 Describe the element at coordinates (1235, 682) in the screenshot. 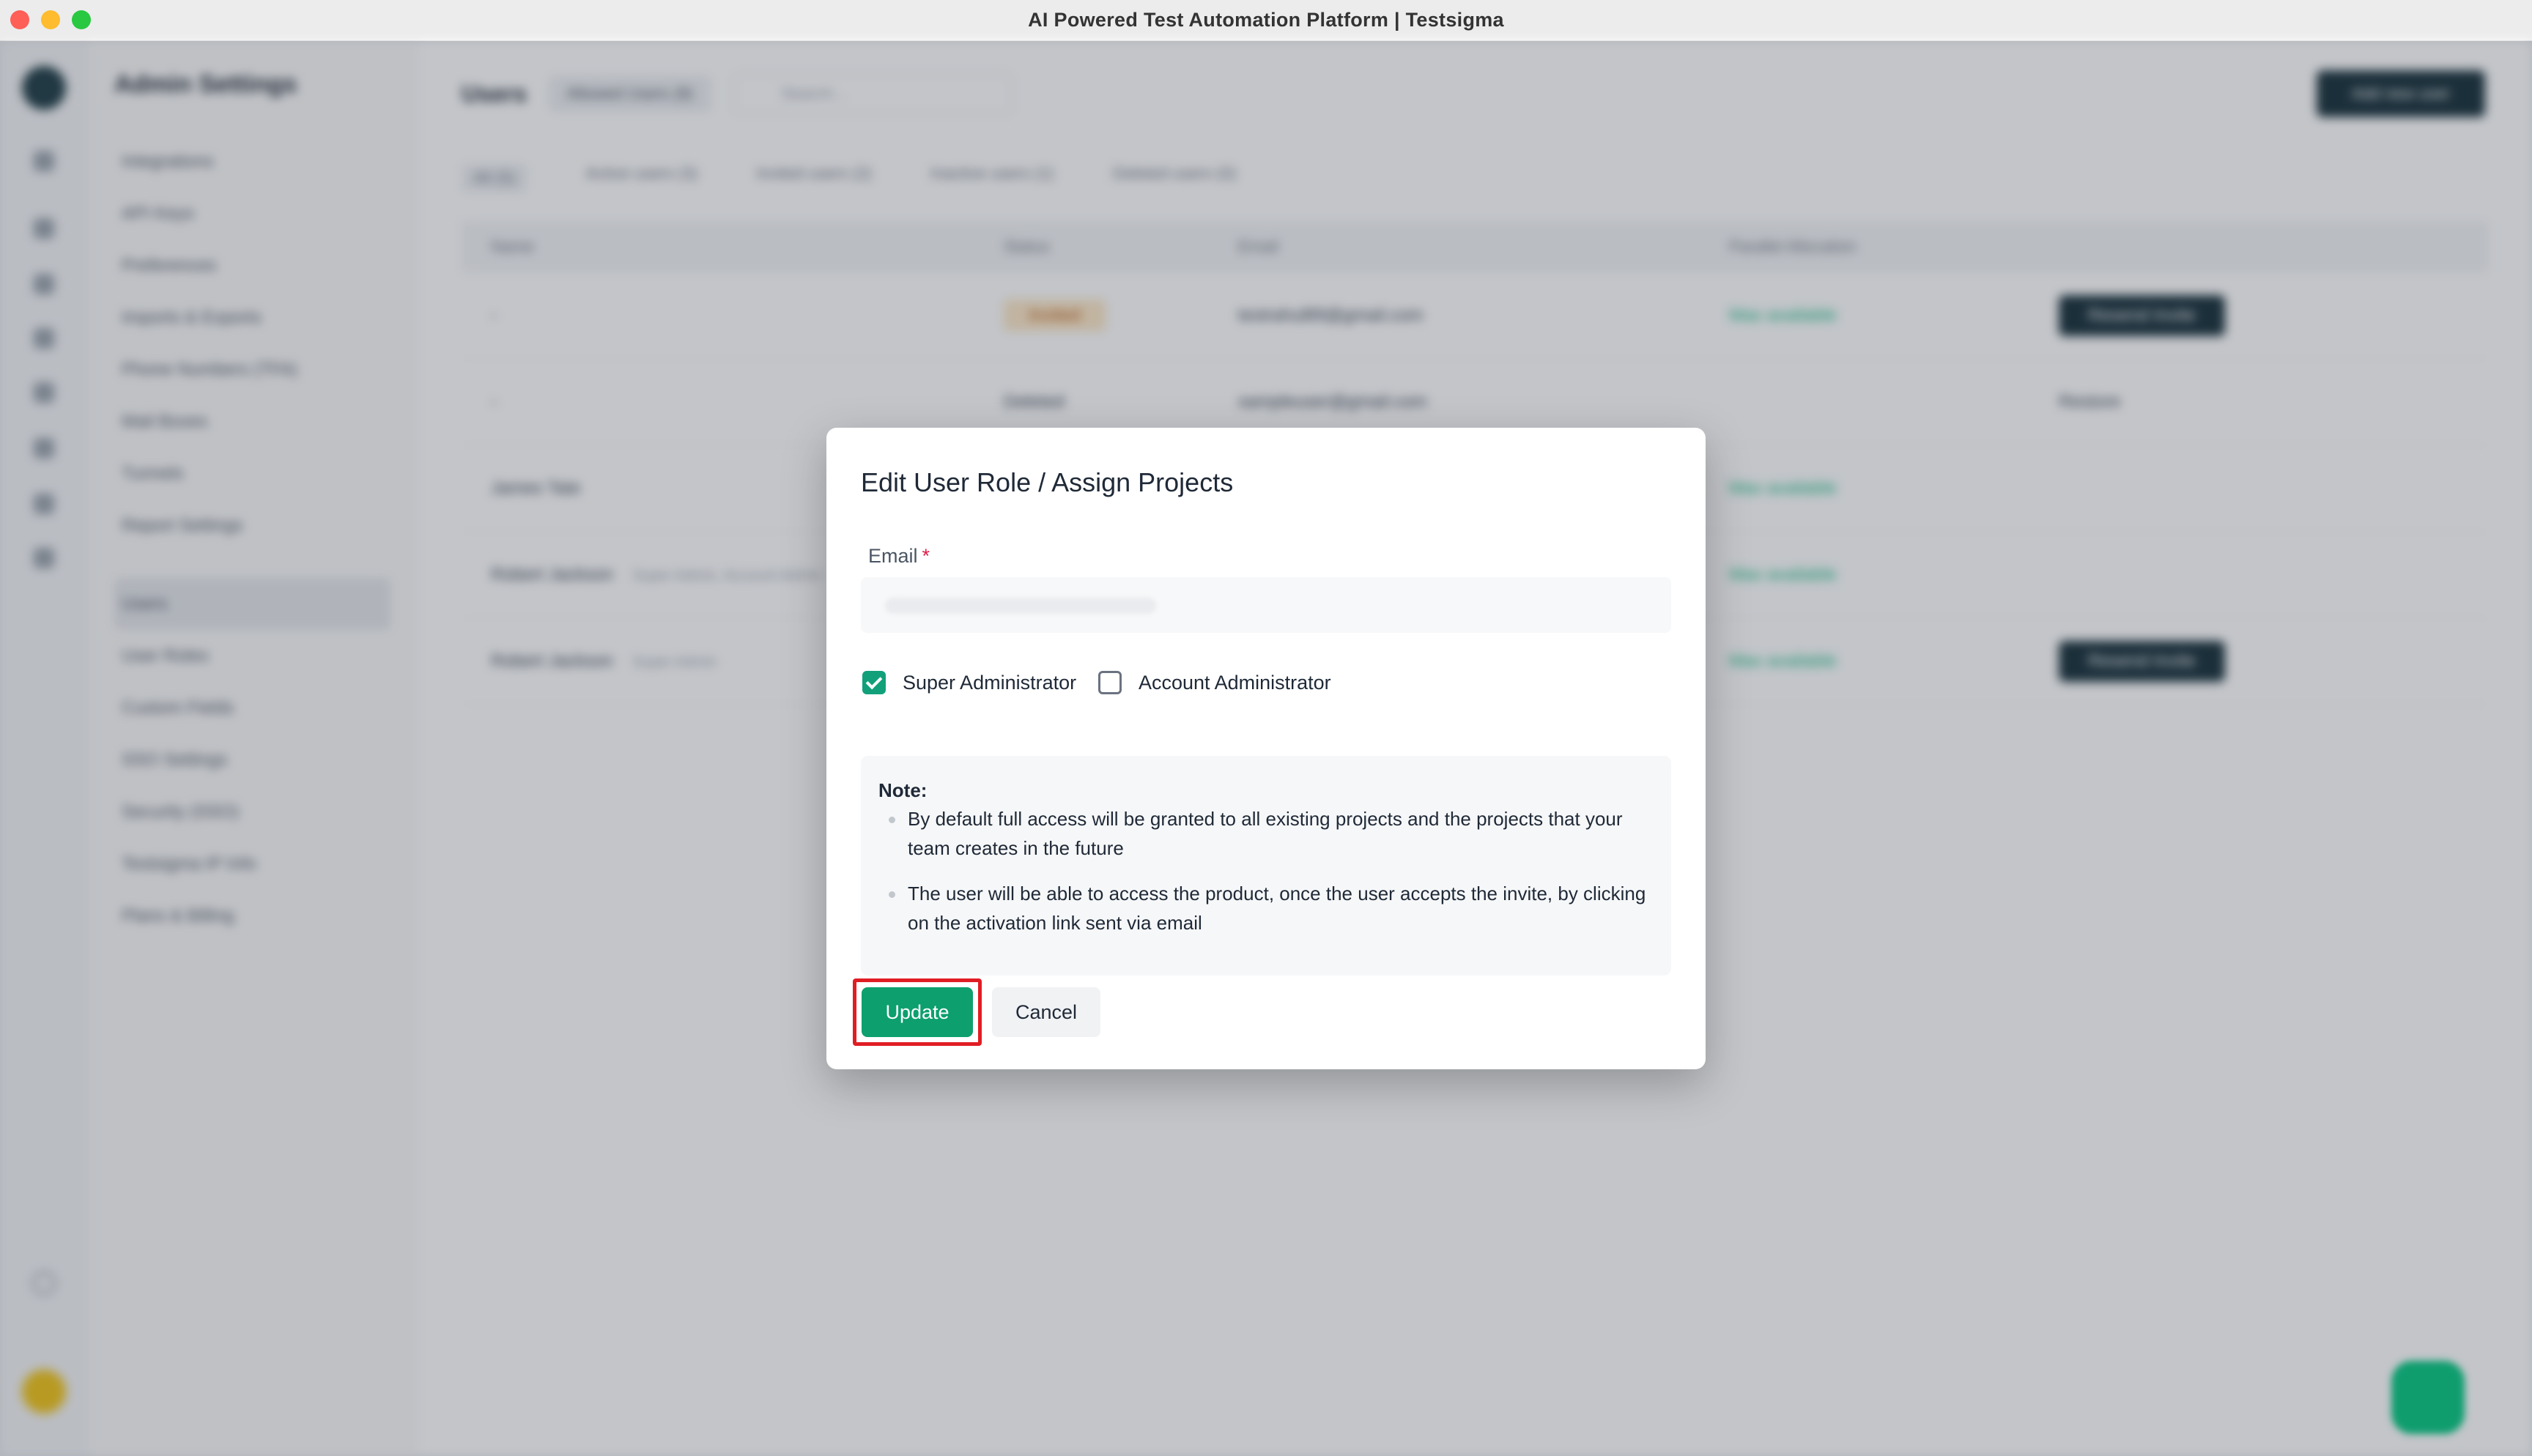

I see `account-administrator-label: Account Administrator` at that location.